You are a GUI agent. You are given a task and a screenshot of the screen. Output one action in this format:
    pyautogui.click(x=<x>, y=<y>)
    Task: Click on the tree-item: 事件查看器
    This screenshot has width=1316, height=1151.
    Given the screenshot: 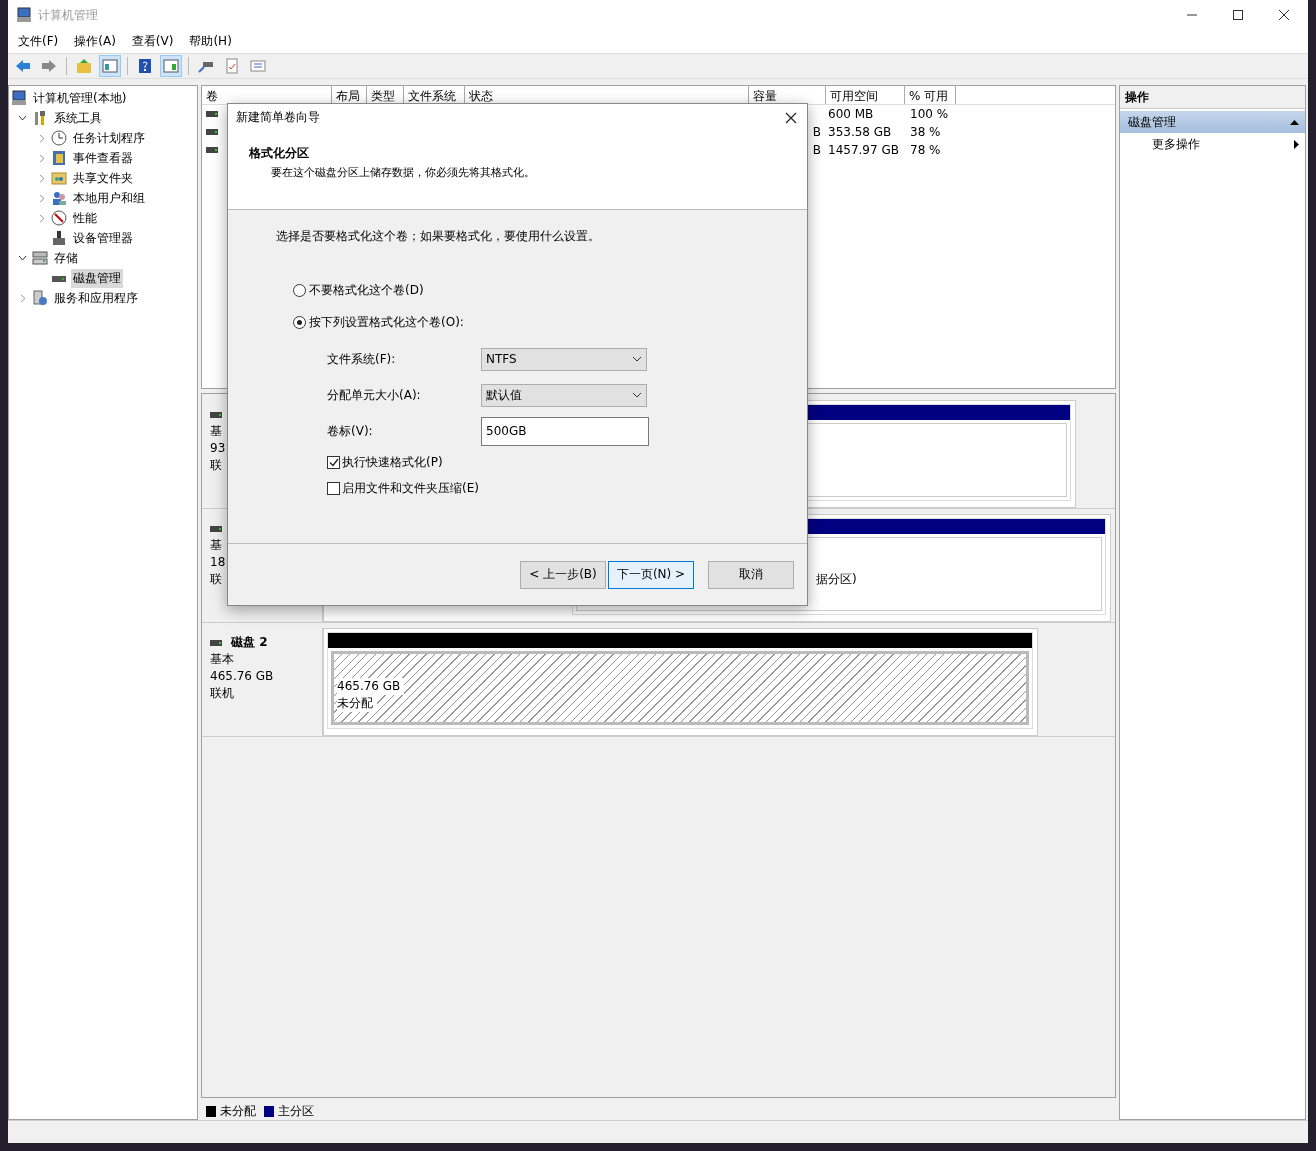 What is the action you would take?
    pyautogui.click(x=103, y=158)
    